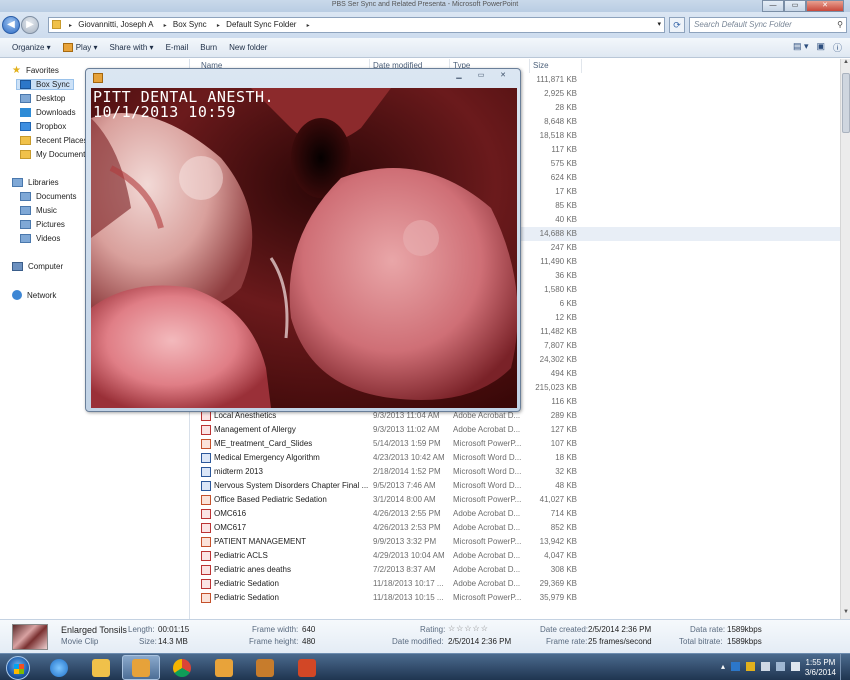 This screenshot has height=680, width=850. What do you see at coordinates (34, 295) in the screenshot?
I see `nav-network: Network` at bounding box center [34, 295].